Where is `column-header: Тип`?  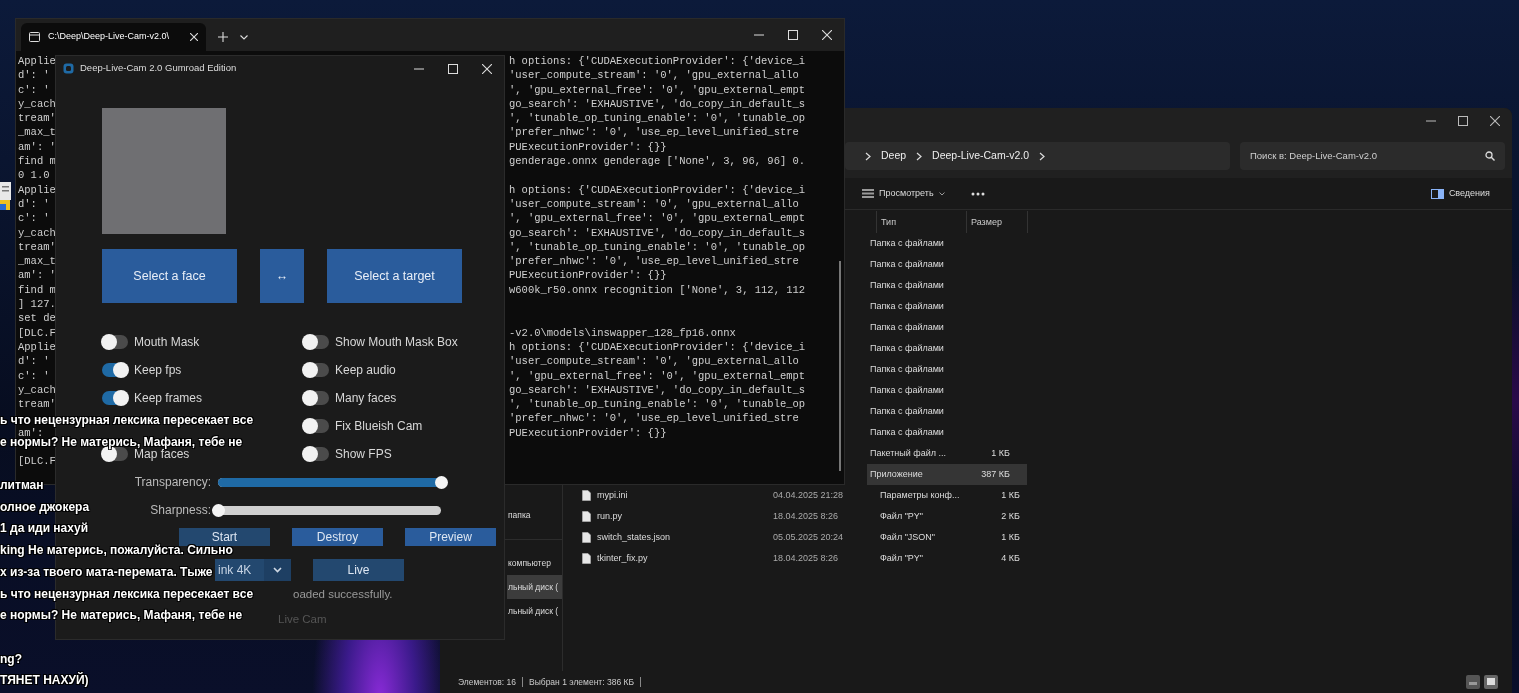 column-header: Тип is located at coordinates (921, 222).